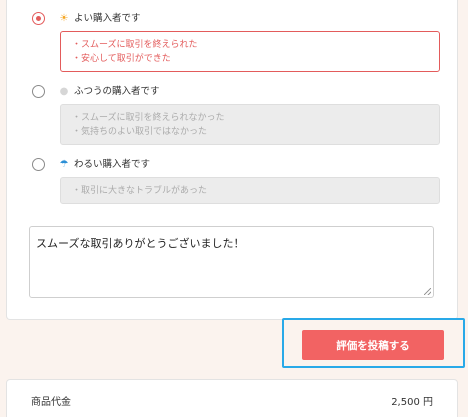 This screenshot has width=468, height=417. I want to click on description-line: ・スムーズに取引を終えられなかった, so click(148, 118).